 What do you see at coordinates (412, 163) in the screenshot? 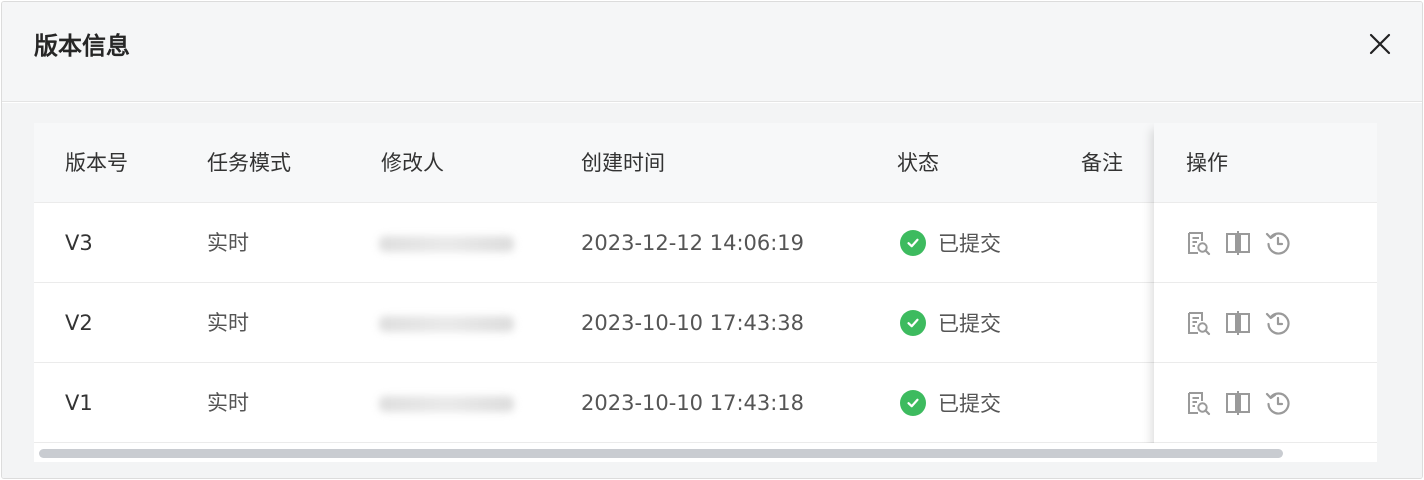
I see `column-header-modifier: 修改人` at bounding box center [412, 163].